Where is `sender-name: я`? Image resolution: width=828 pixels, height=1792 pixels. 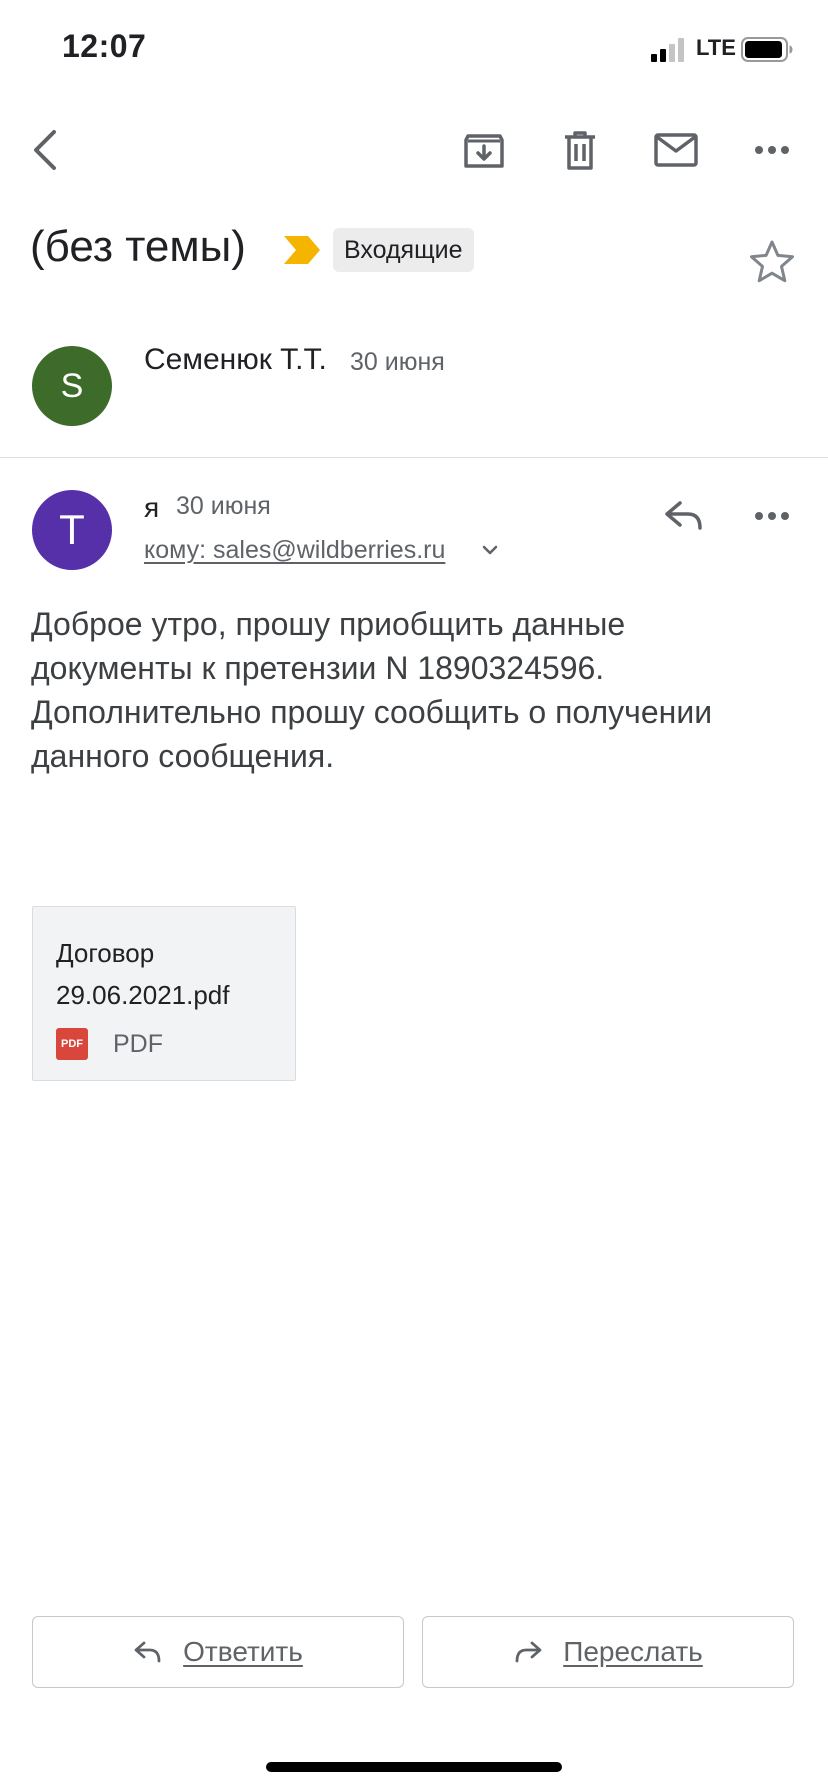
sender-name: я is located at coordinates (151, 508).